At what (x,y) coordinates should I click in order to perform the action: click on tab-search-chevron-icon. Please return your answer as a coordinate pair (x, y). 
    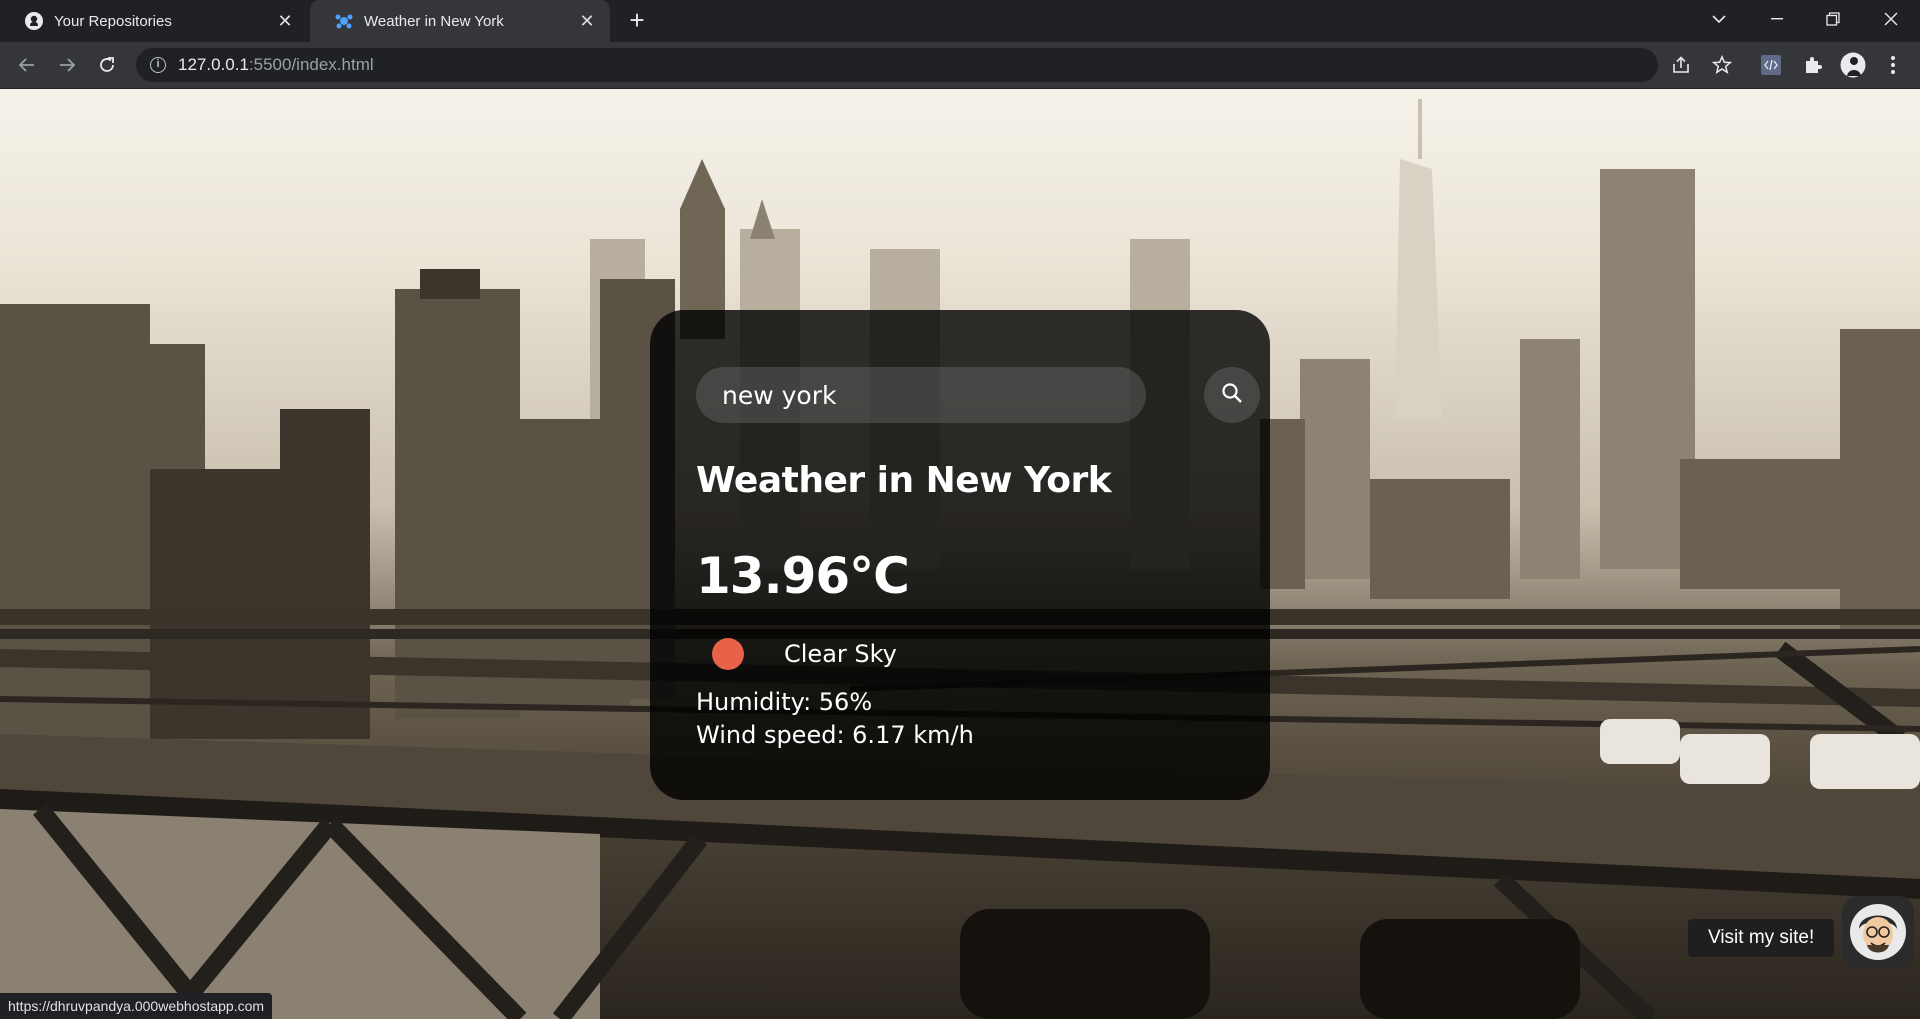
    Looking at the image, I should click on (1719, 19).